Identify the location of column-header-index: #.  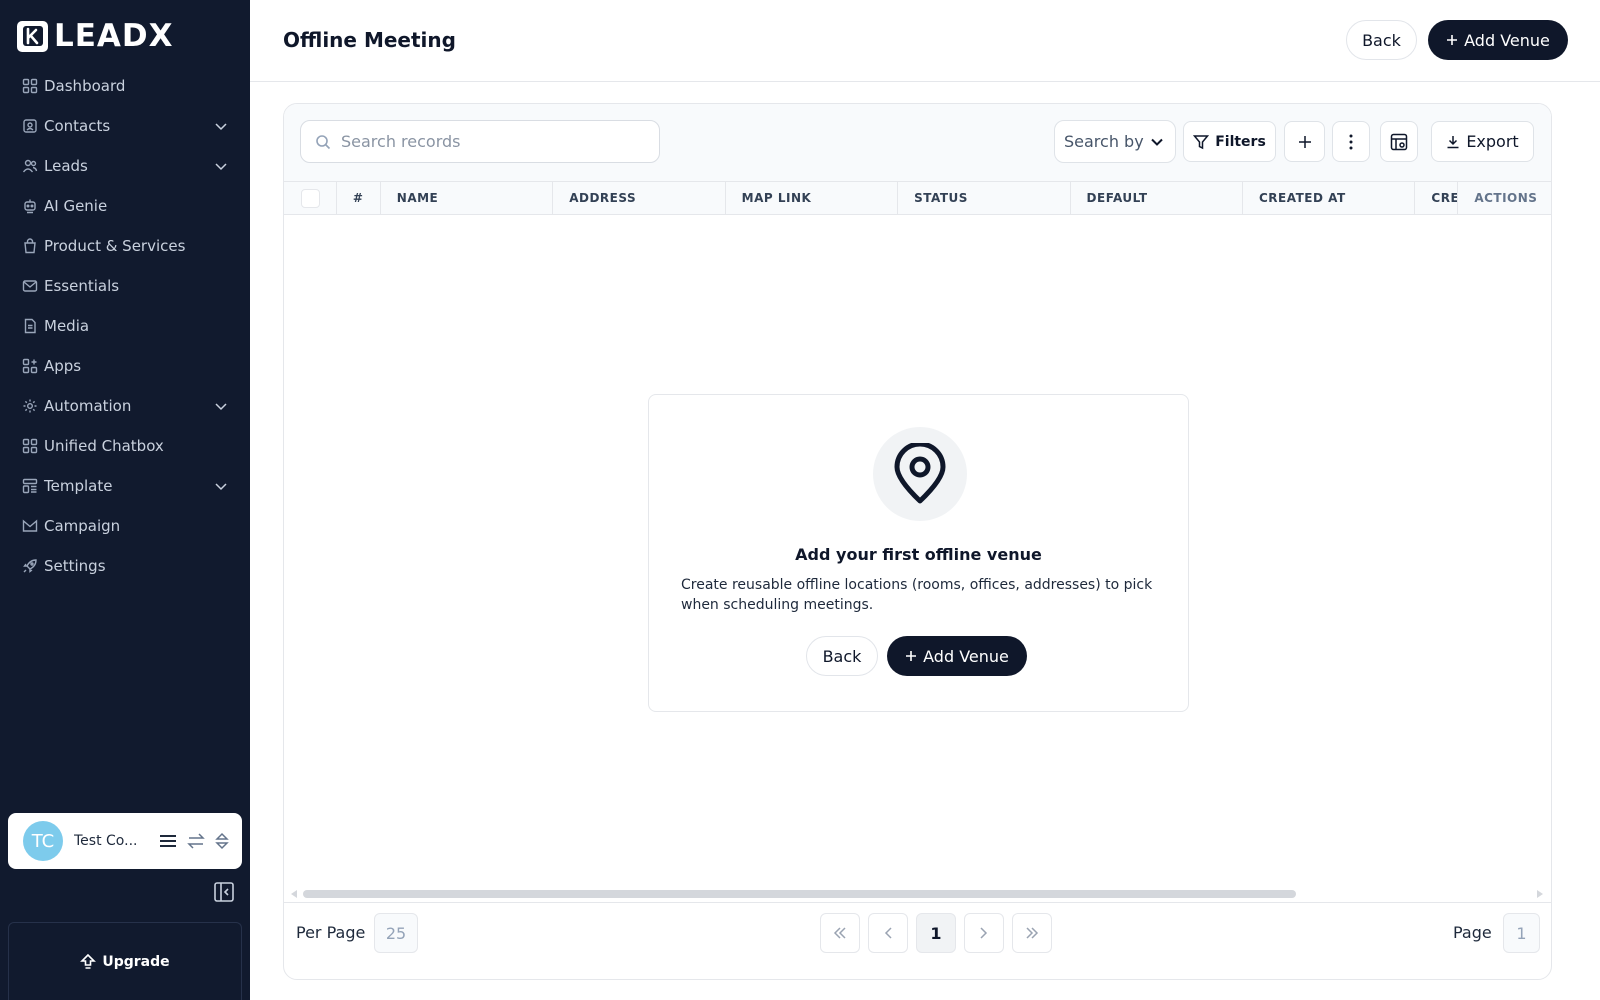
(359, 198).